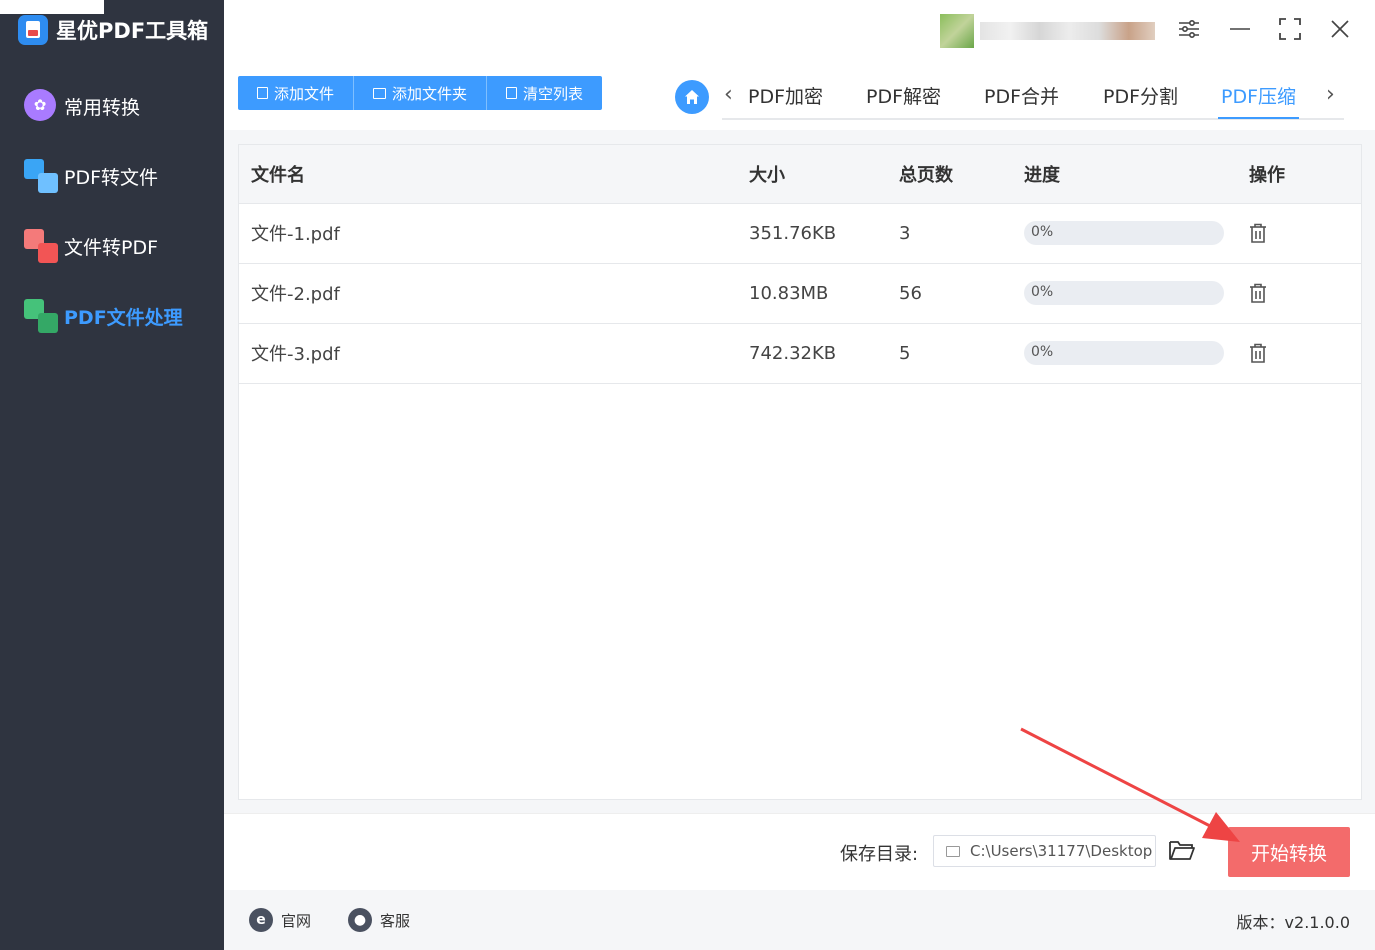  Describe the element at coordinates (793, 353) in the screenshot. I see `file-size: 742.32KB` at that location.